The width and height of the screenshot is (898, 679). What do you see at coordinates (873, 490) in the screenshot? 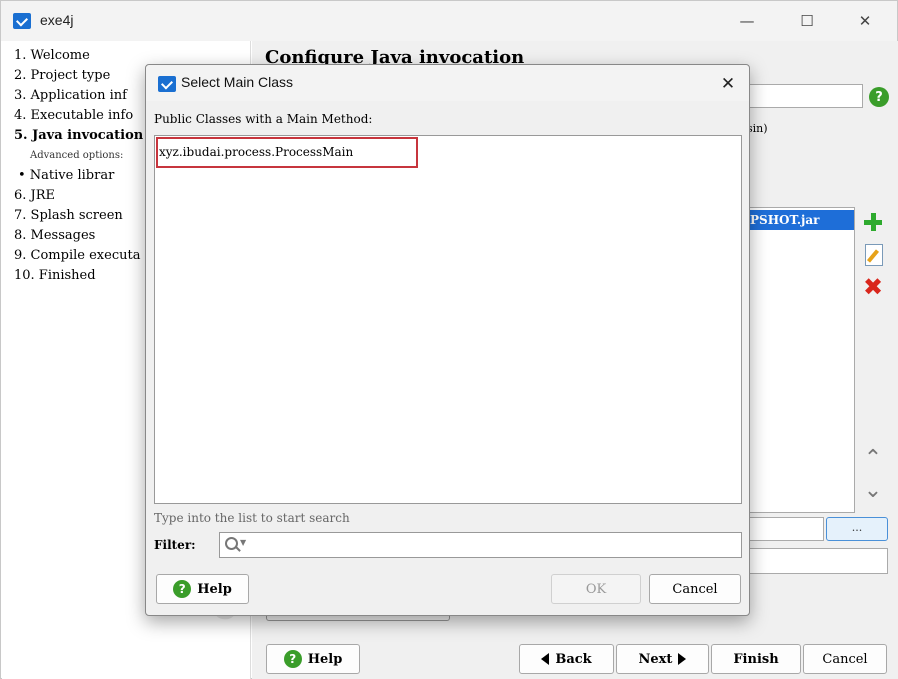
I see `move-down-icon: ⌄` at bounding box center [873, 490].